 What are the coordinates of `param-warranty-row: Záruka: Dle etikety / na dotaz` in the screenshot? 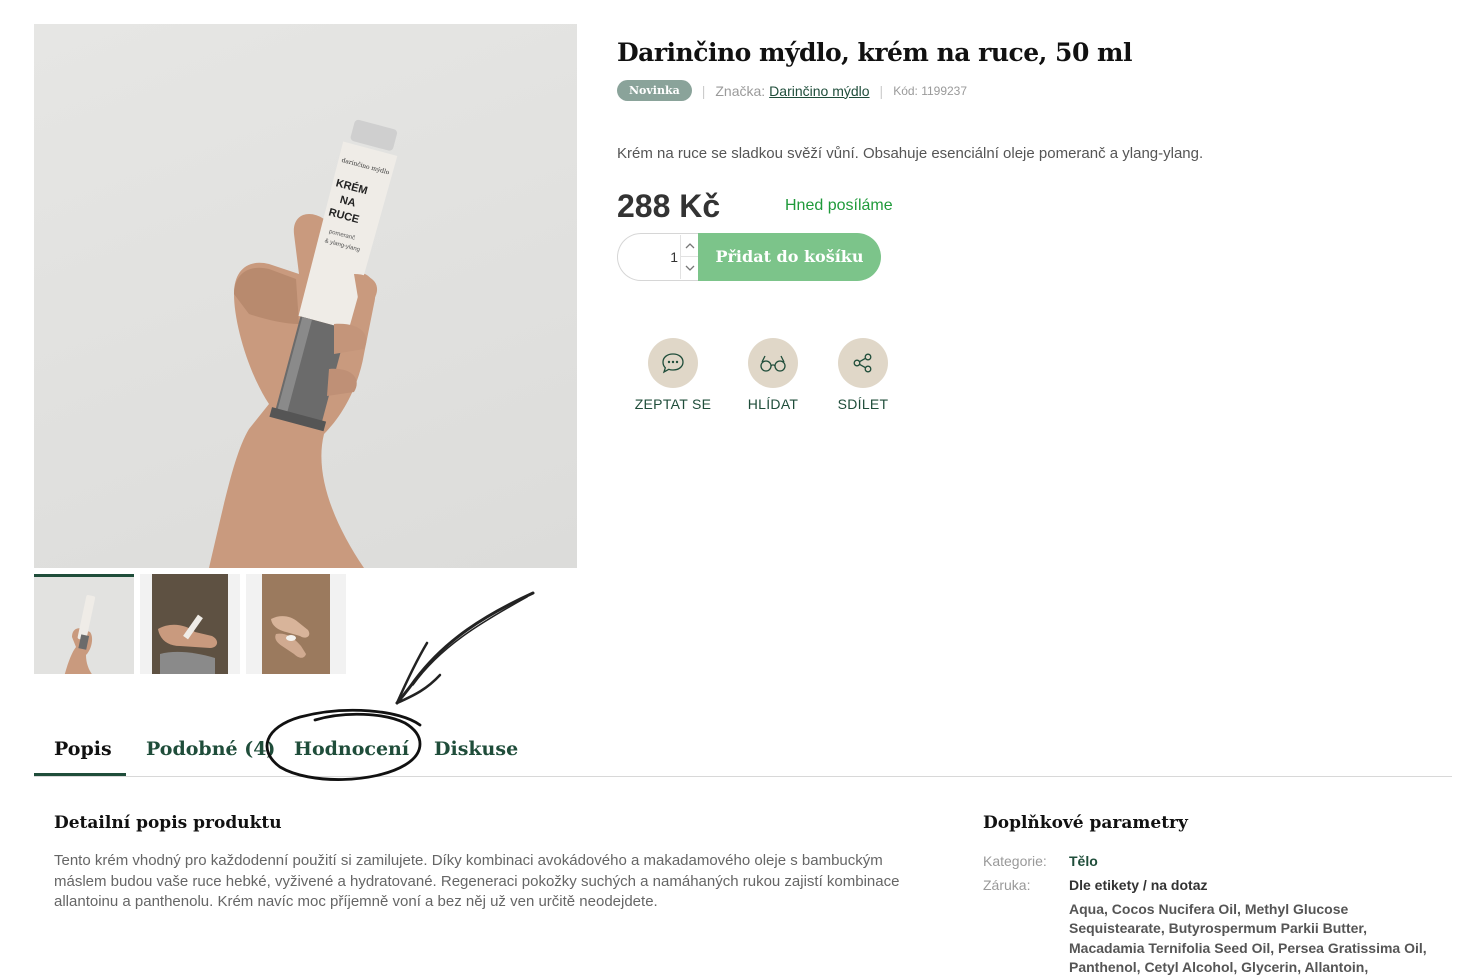 It's located at (1095, 885).